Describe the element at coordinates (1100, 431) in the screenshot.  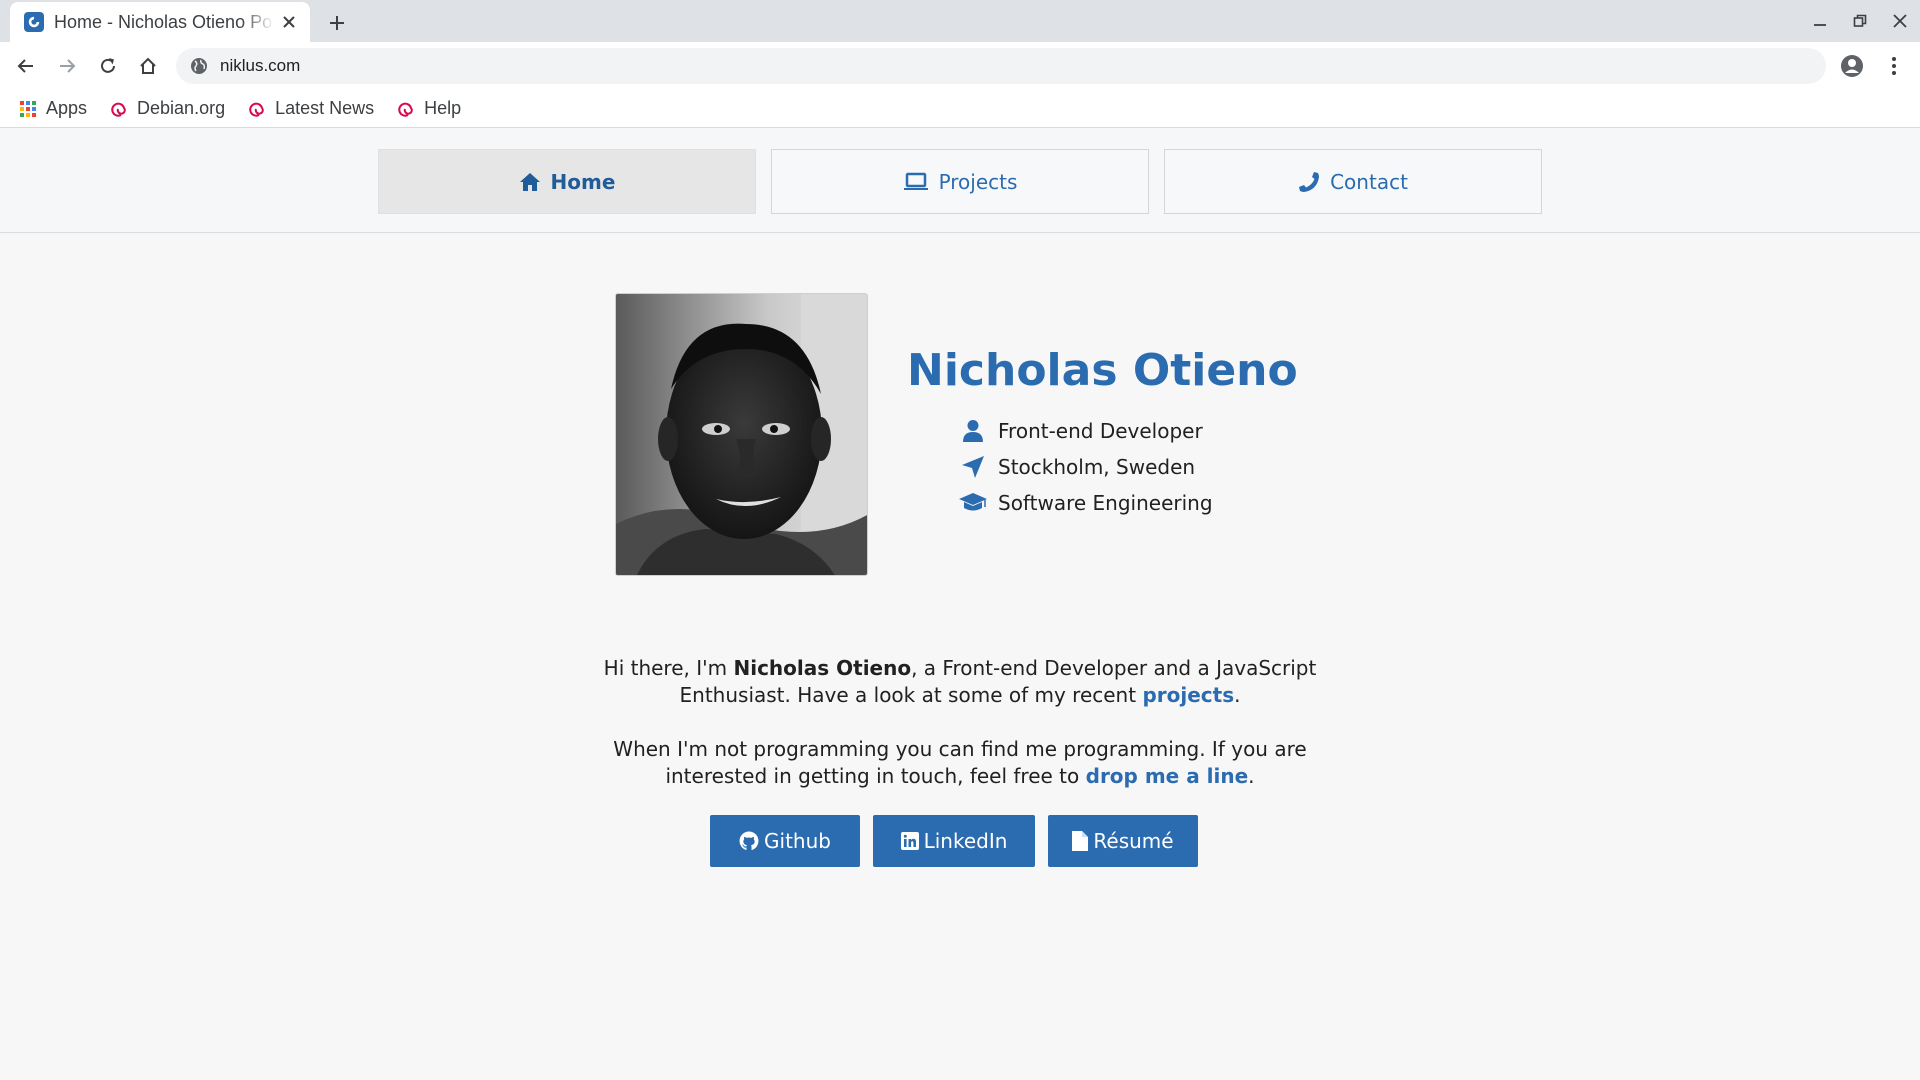
I see `fact-role-text: Front-end Developer` at that location.